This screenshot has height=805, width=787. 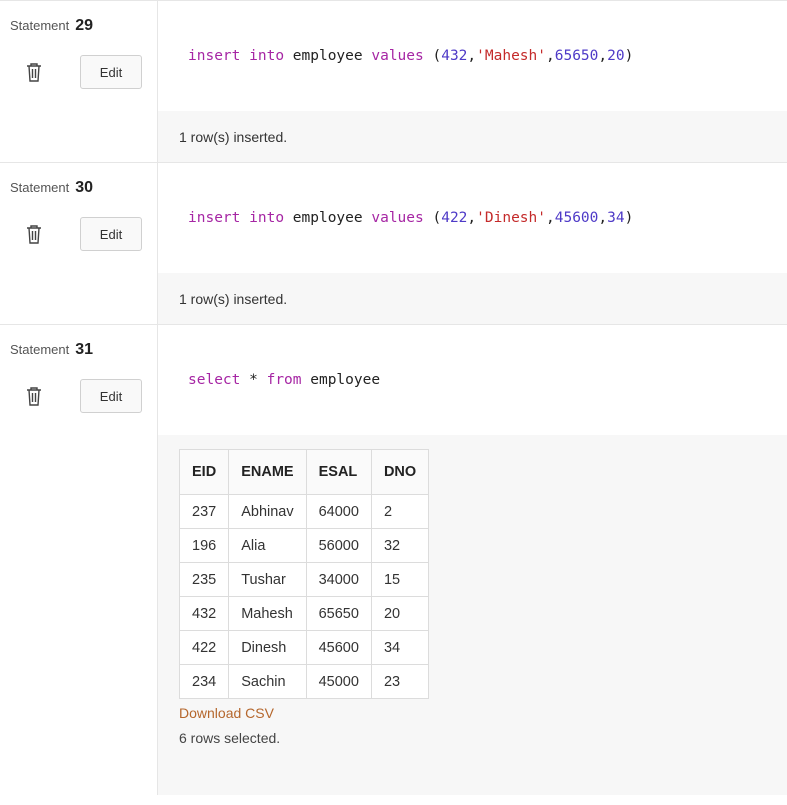 I want to click on table-cell: Dinesh, so click(x=267, y=647).